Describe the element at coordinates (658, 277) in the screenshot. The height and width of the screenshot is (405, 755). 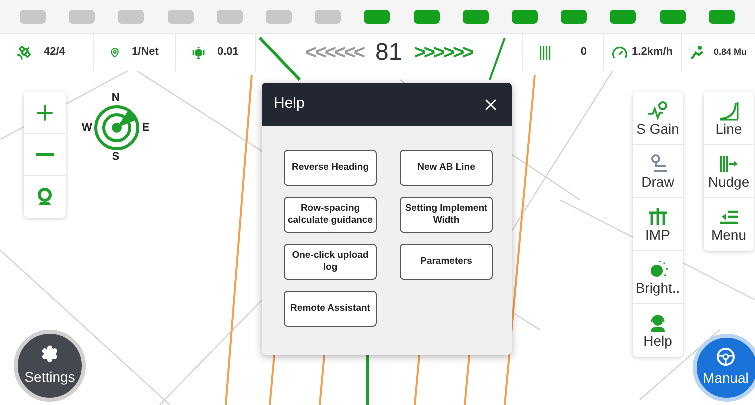
I see `tool-button: Bright..` at that location.